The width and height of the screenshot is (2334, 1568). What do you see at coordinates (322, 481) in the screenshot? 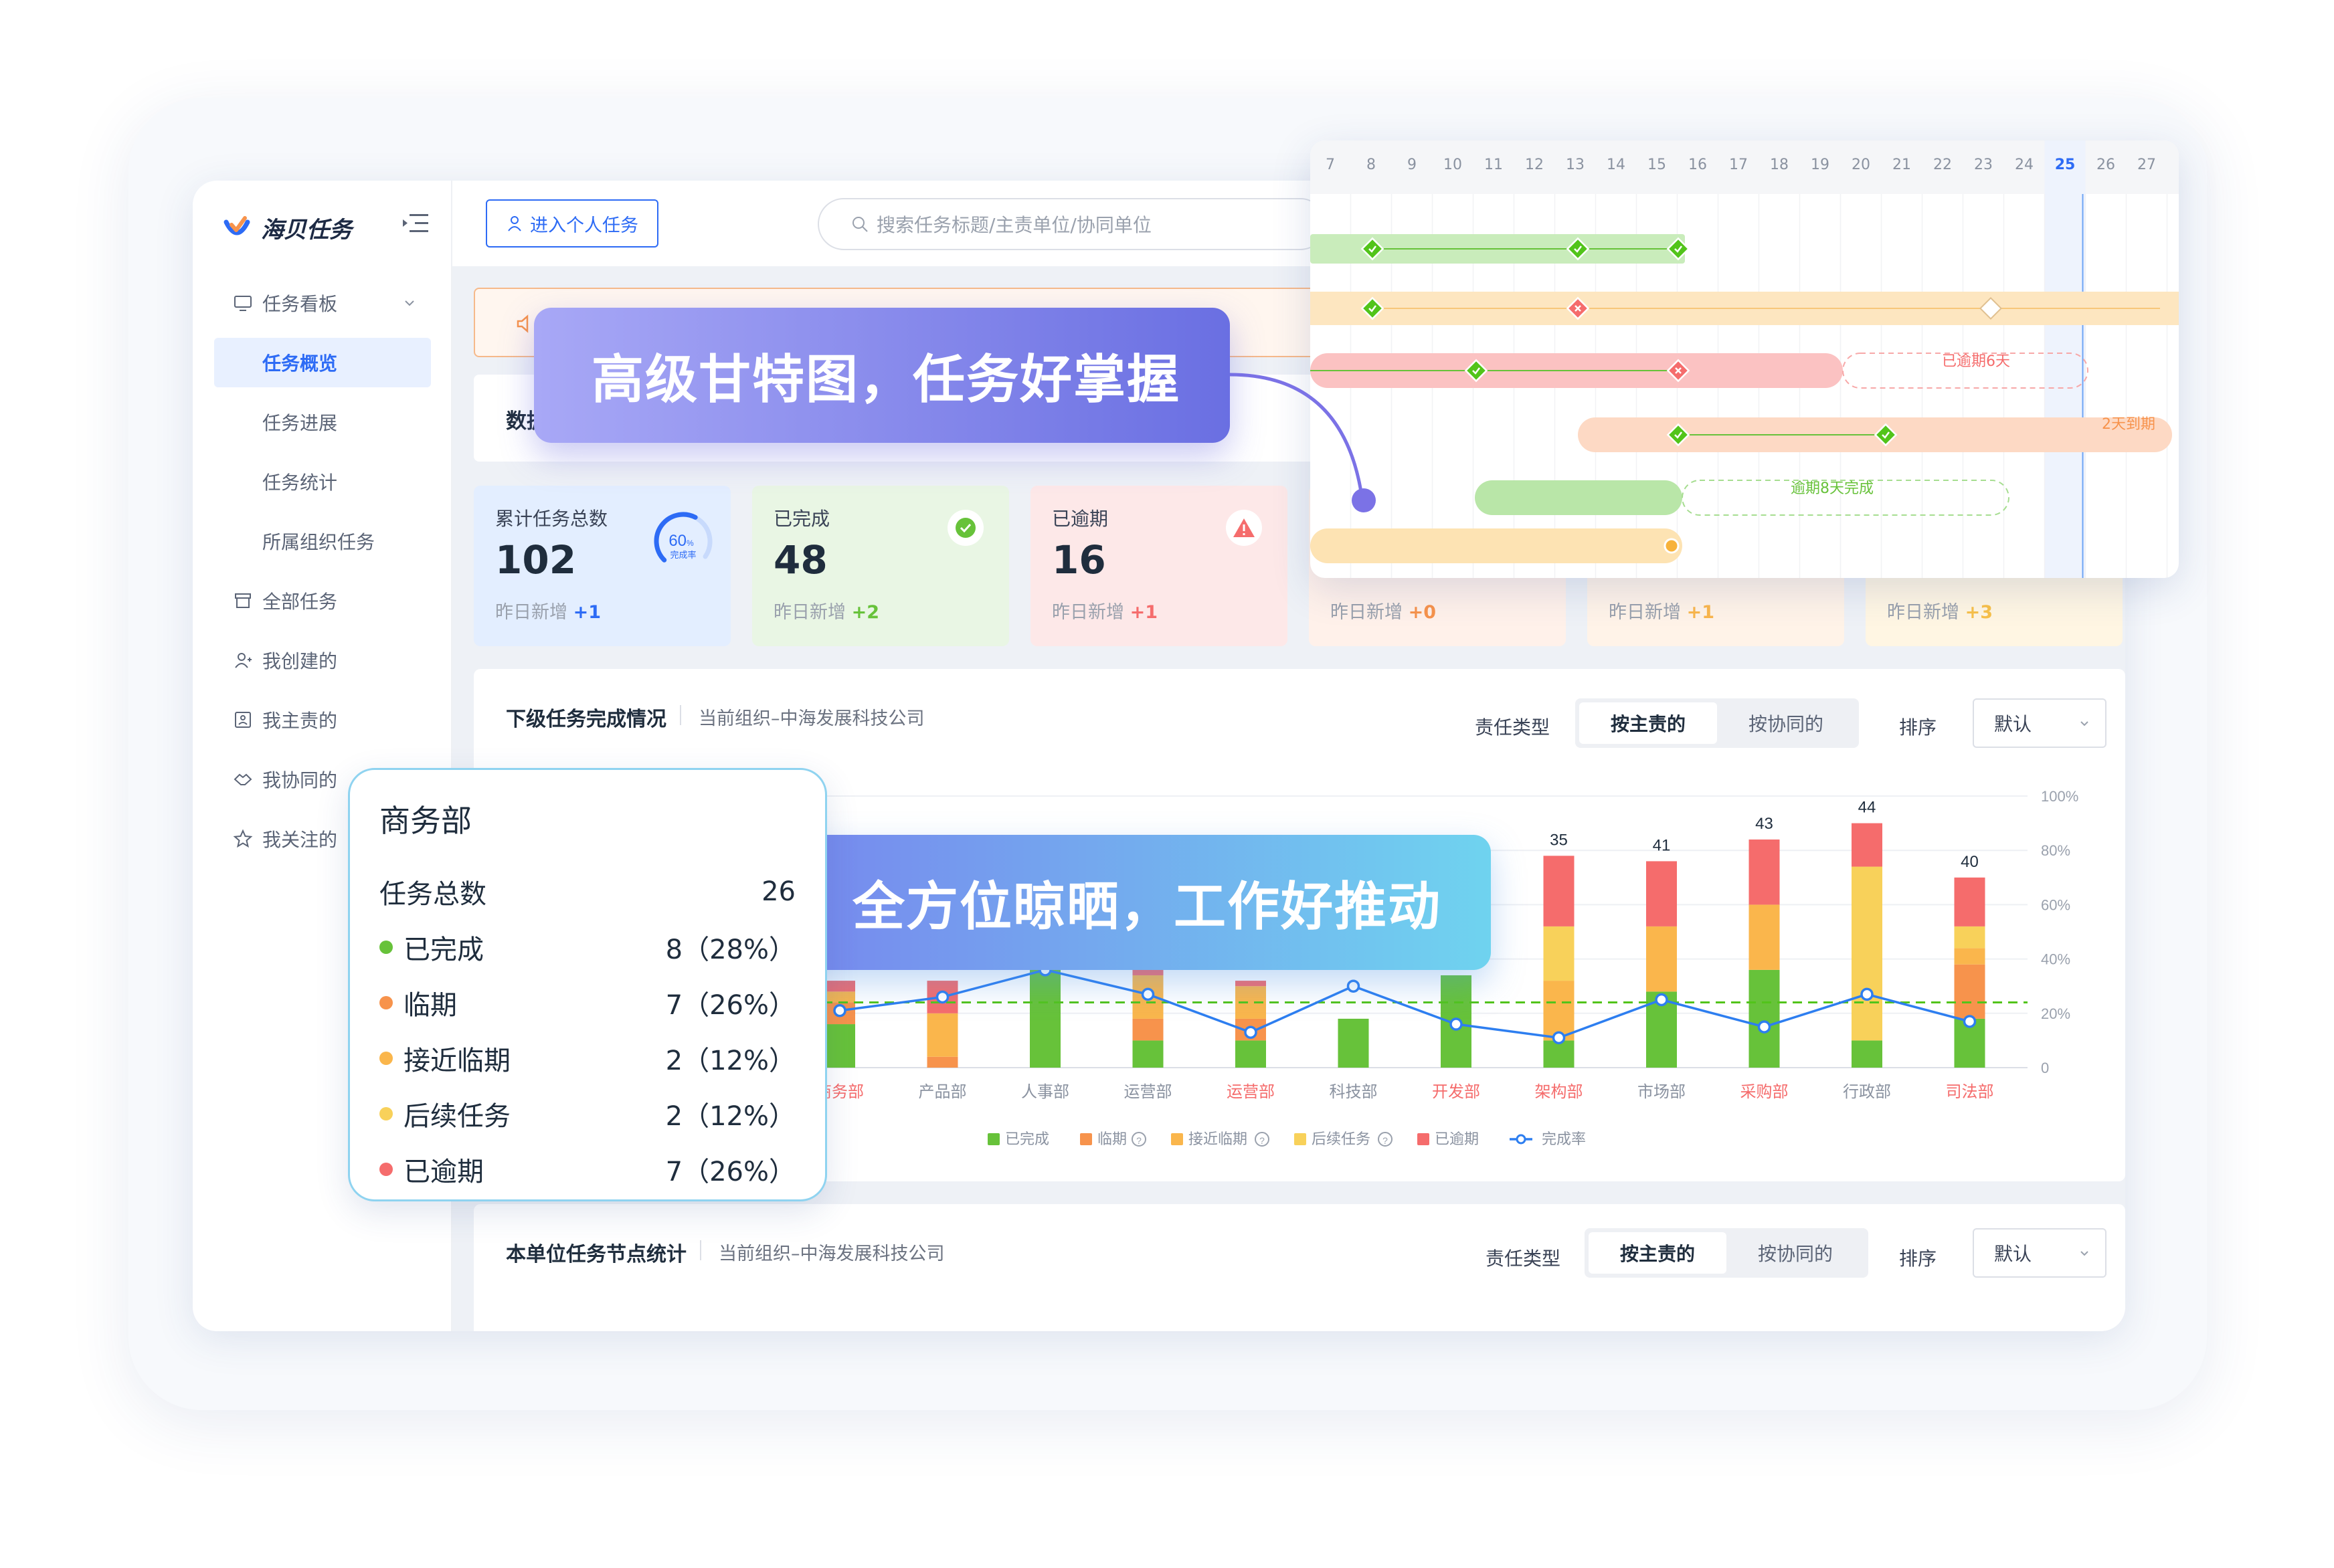
I see `sidebar-item-task-stats: 任务统计` at bounding box center [322, 481].